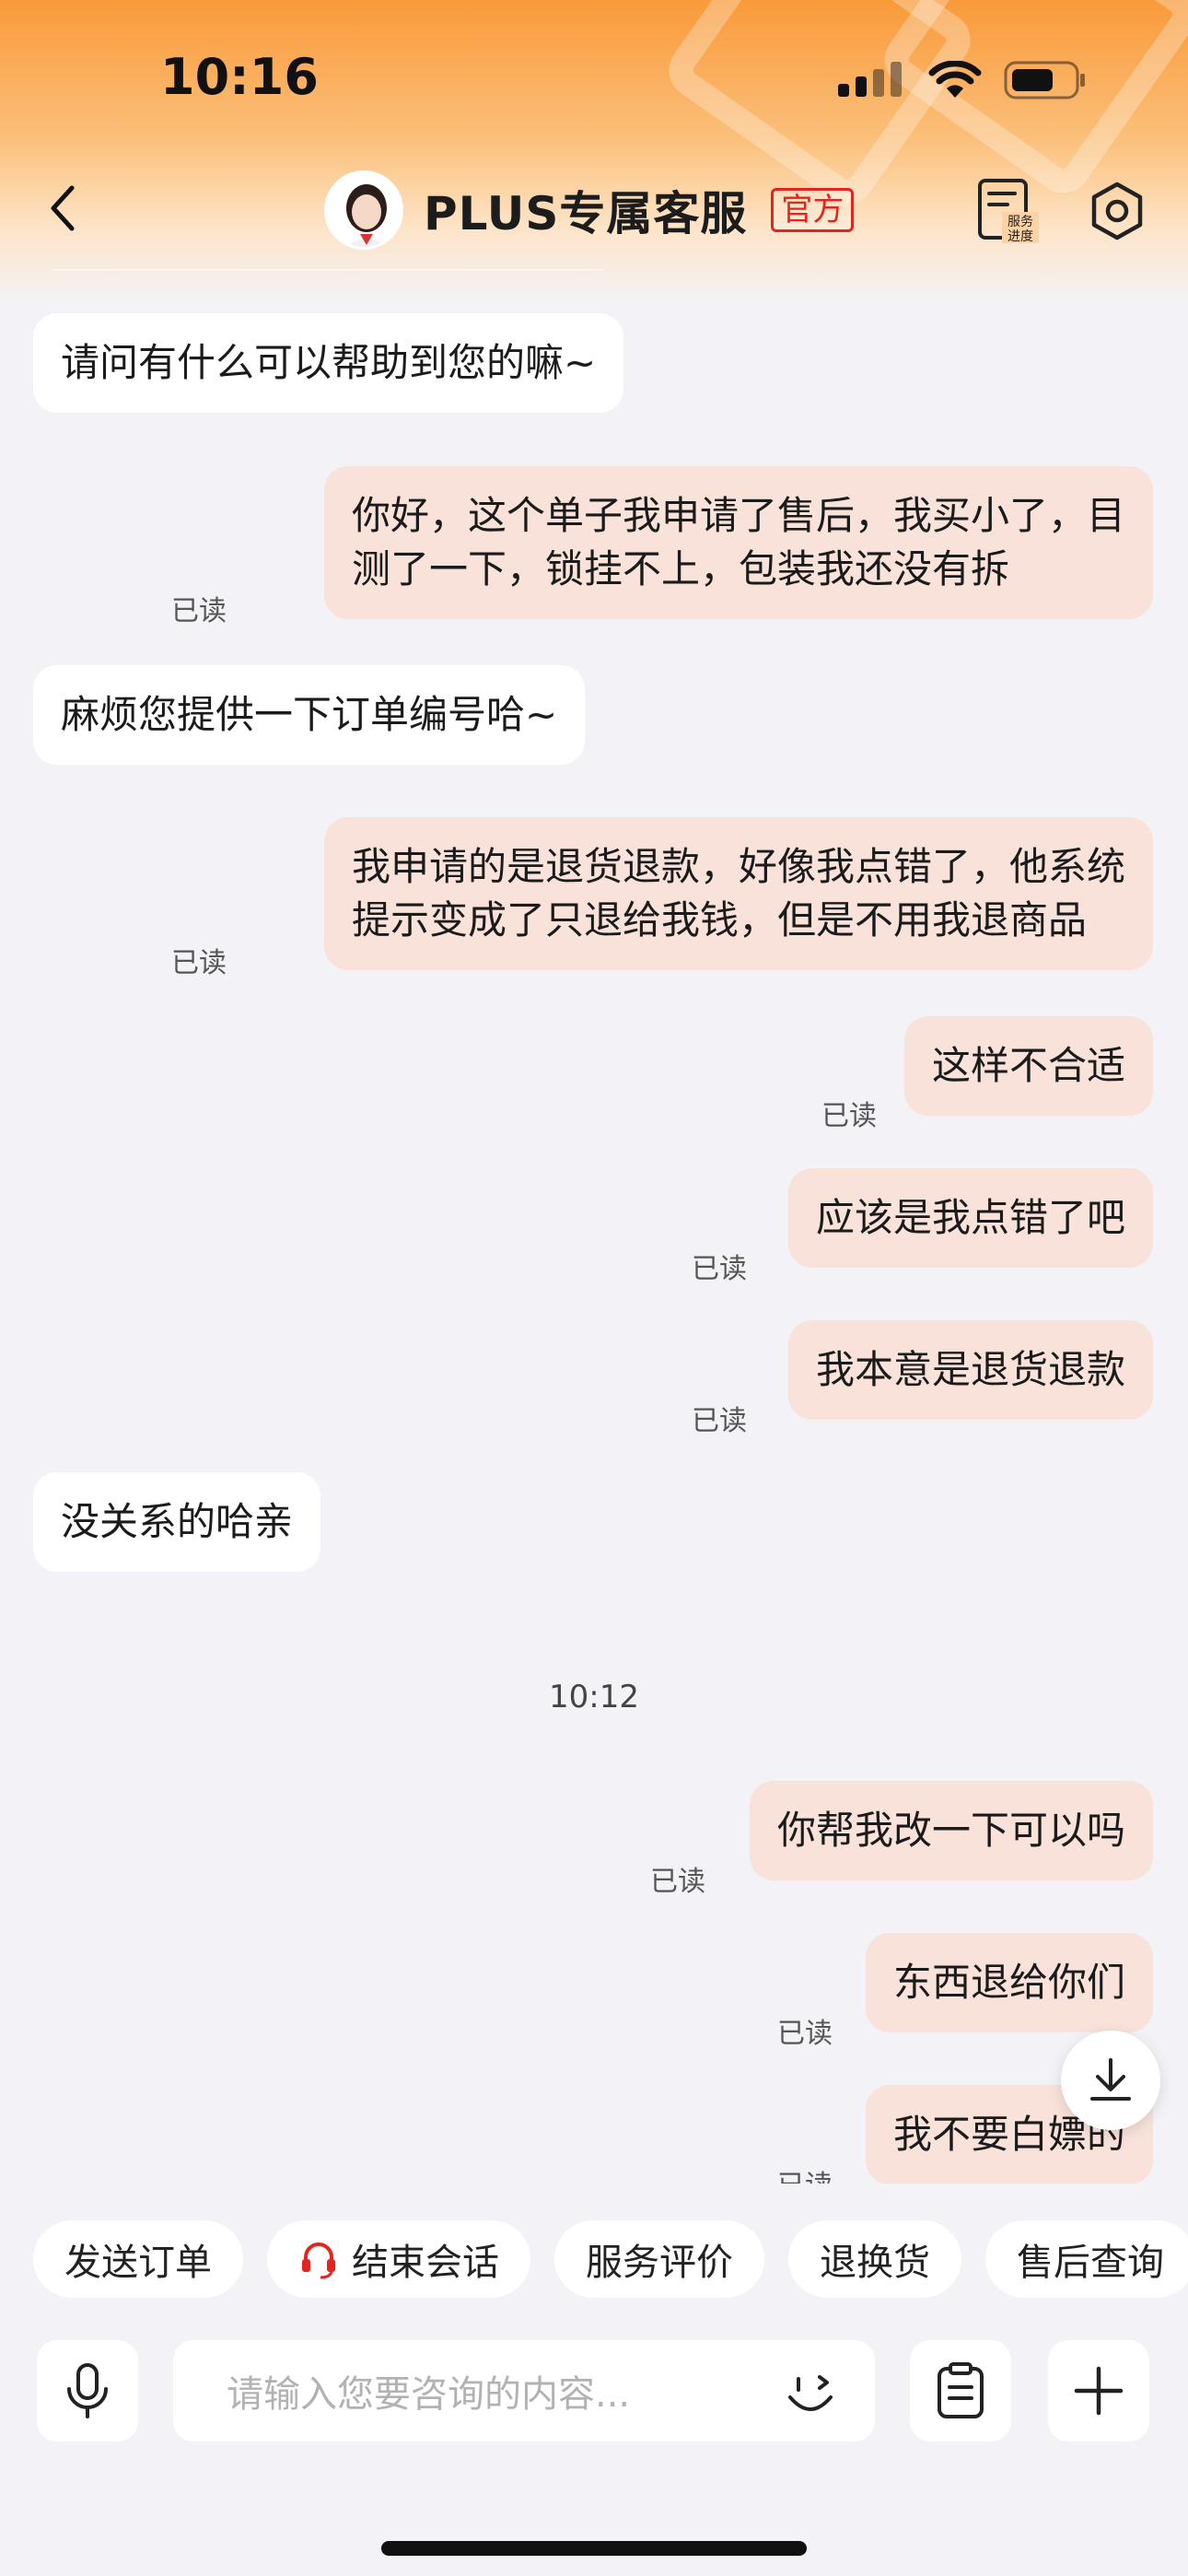 The width and height of the screenshot is (1188, 2576). I want to click on download-arrow-icon, so click(1110, 2079).